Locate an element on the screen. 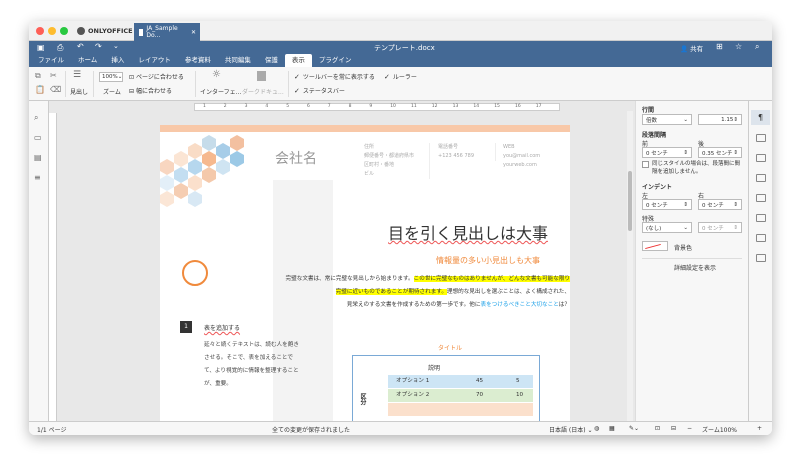 This screenshot has width=800, height=471. show-advanced-settings-link: 詳細設定を表示 is located at coordinates (695, 267).